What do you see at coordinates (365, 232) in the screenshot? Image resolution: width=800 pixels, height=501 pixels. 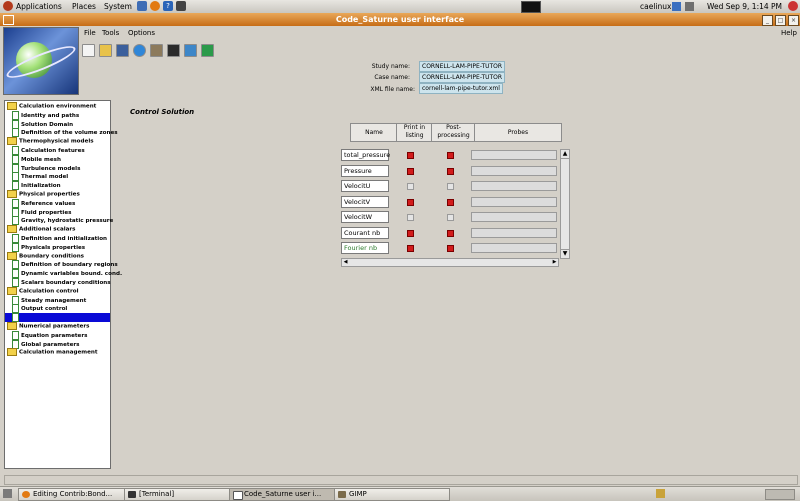 I see `variable-name: Courant nb` at bounding box center [365, 232].